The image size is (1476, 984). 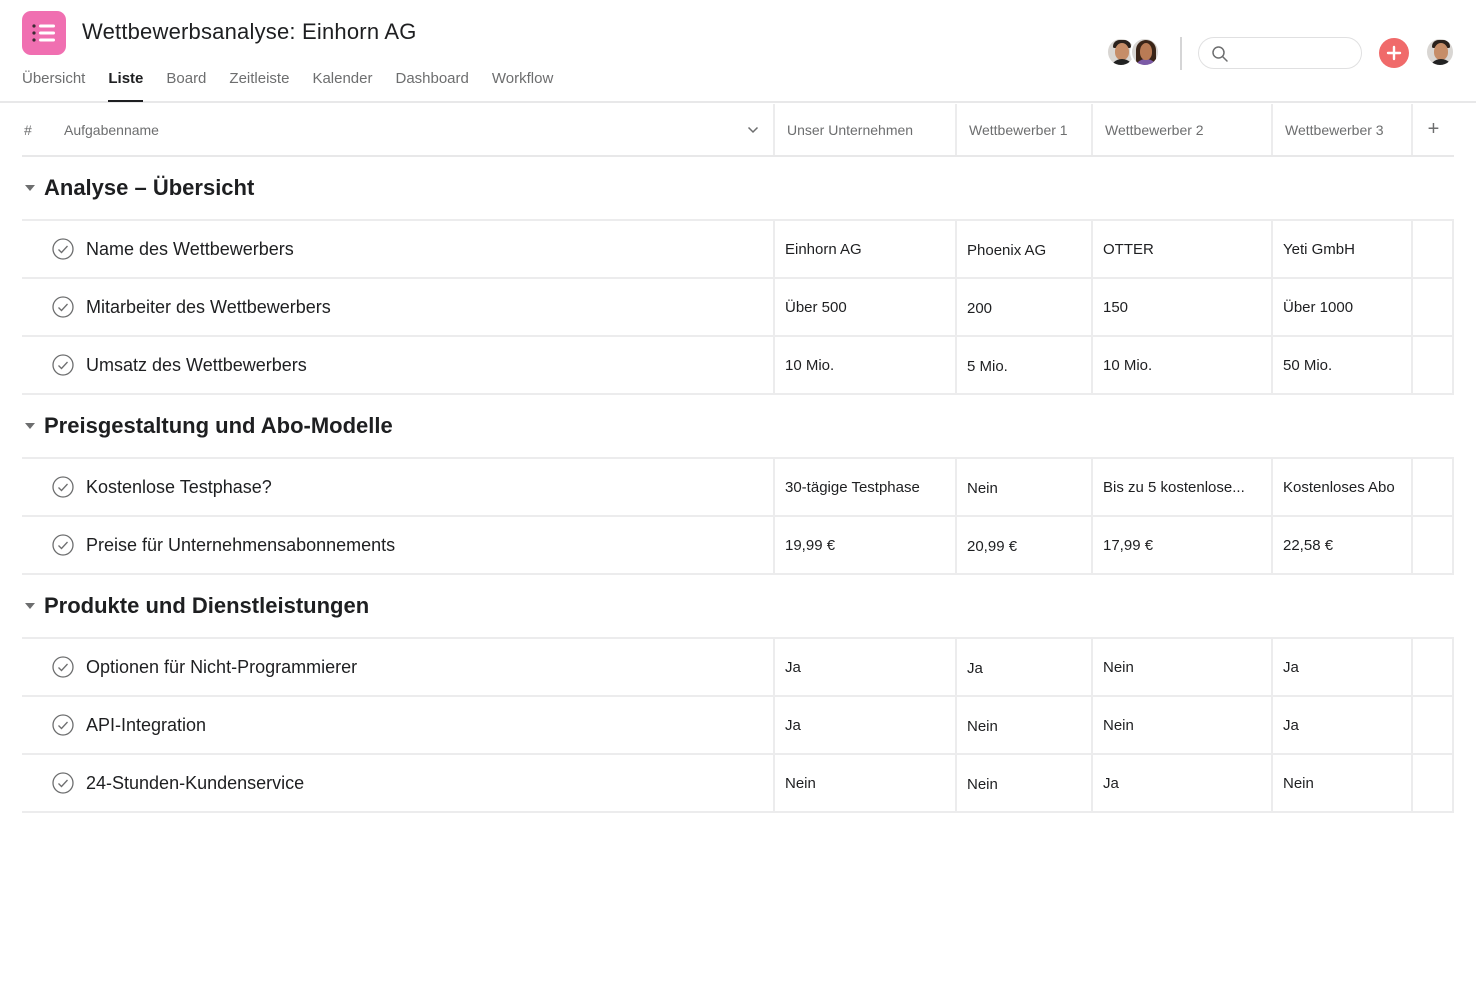 I want to click on add-column-button: +, so click(x=1433, y=129).